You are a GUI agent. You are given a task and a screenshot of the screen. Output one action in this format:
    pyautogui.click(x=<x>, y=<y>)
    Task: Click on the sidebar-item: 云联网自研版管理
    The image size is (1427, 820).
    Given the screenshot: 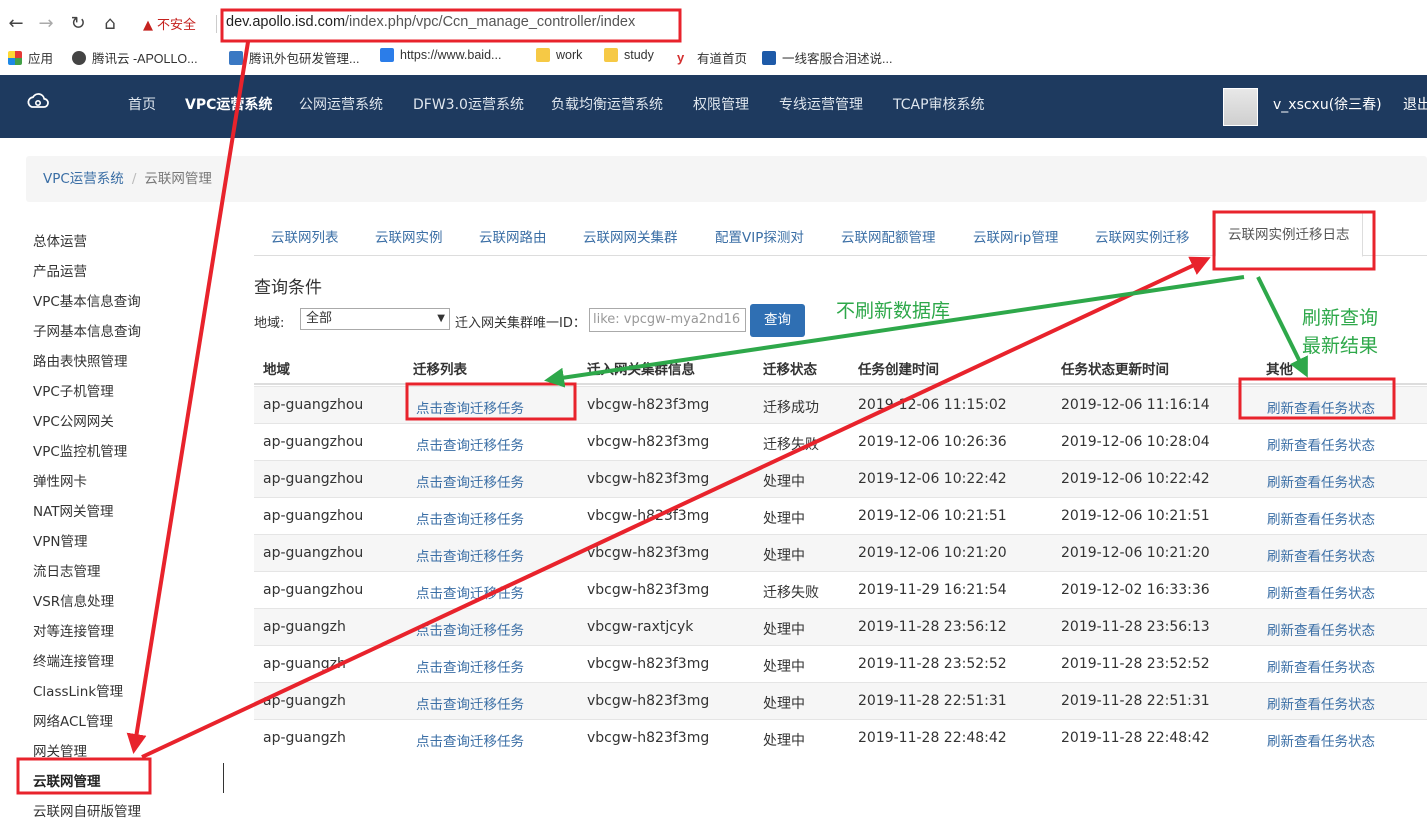 What is the action you would take?
    pyautogui.click(x=87, y=810)
    